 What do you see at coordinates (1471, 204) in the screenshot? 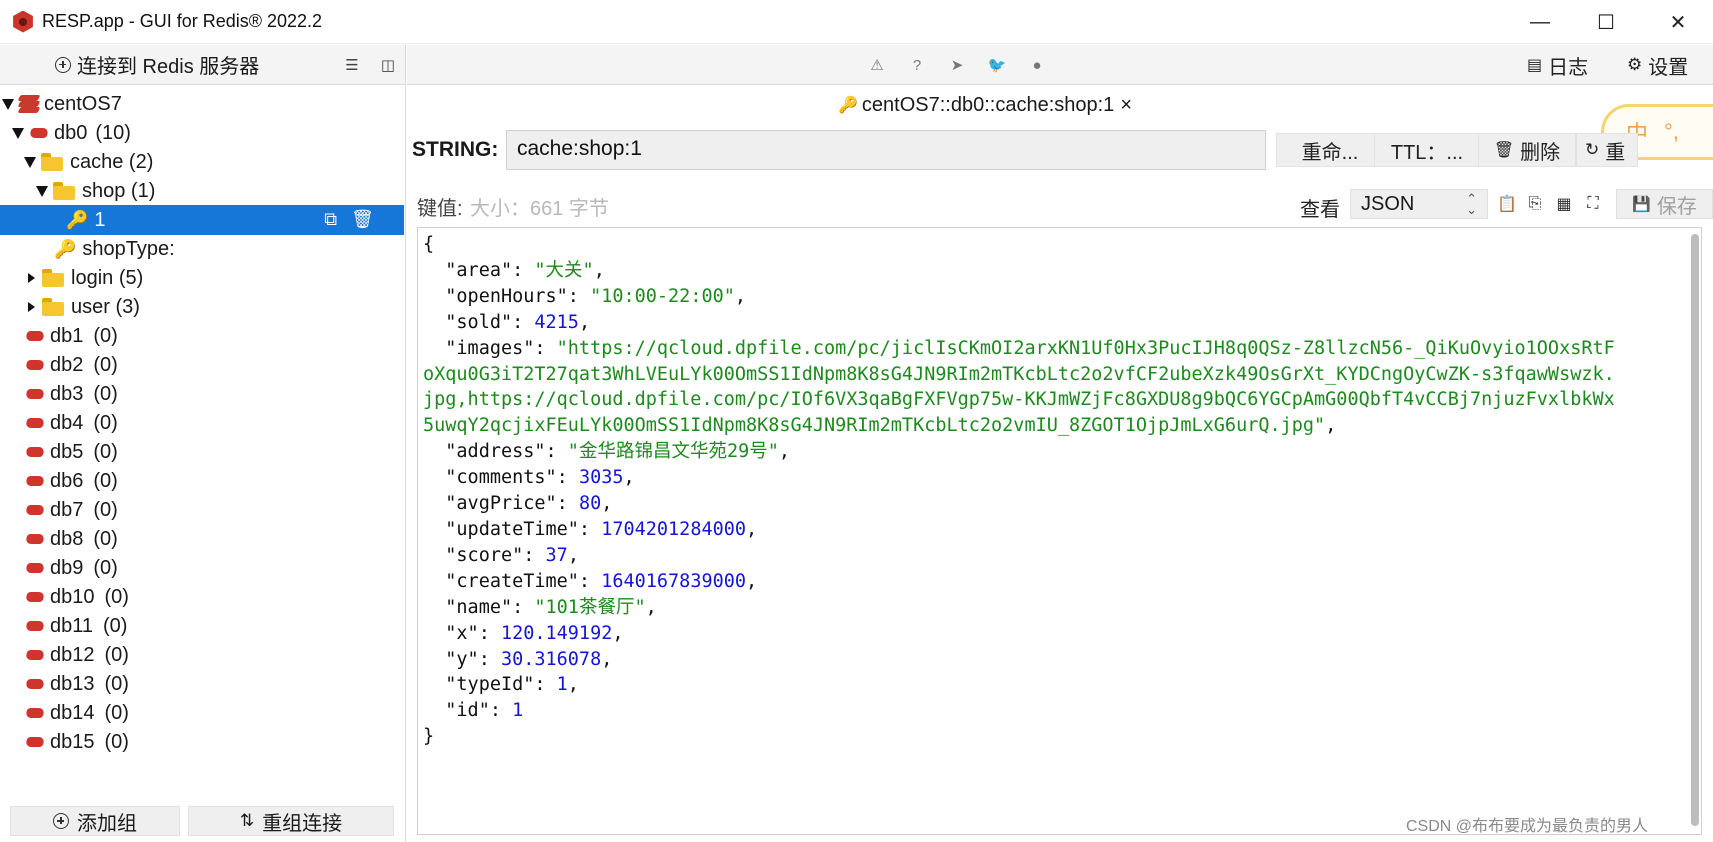
I see `select-updown-icon: ⌃ ⌄` at bounding box center [1471, 204].